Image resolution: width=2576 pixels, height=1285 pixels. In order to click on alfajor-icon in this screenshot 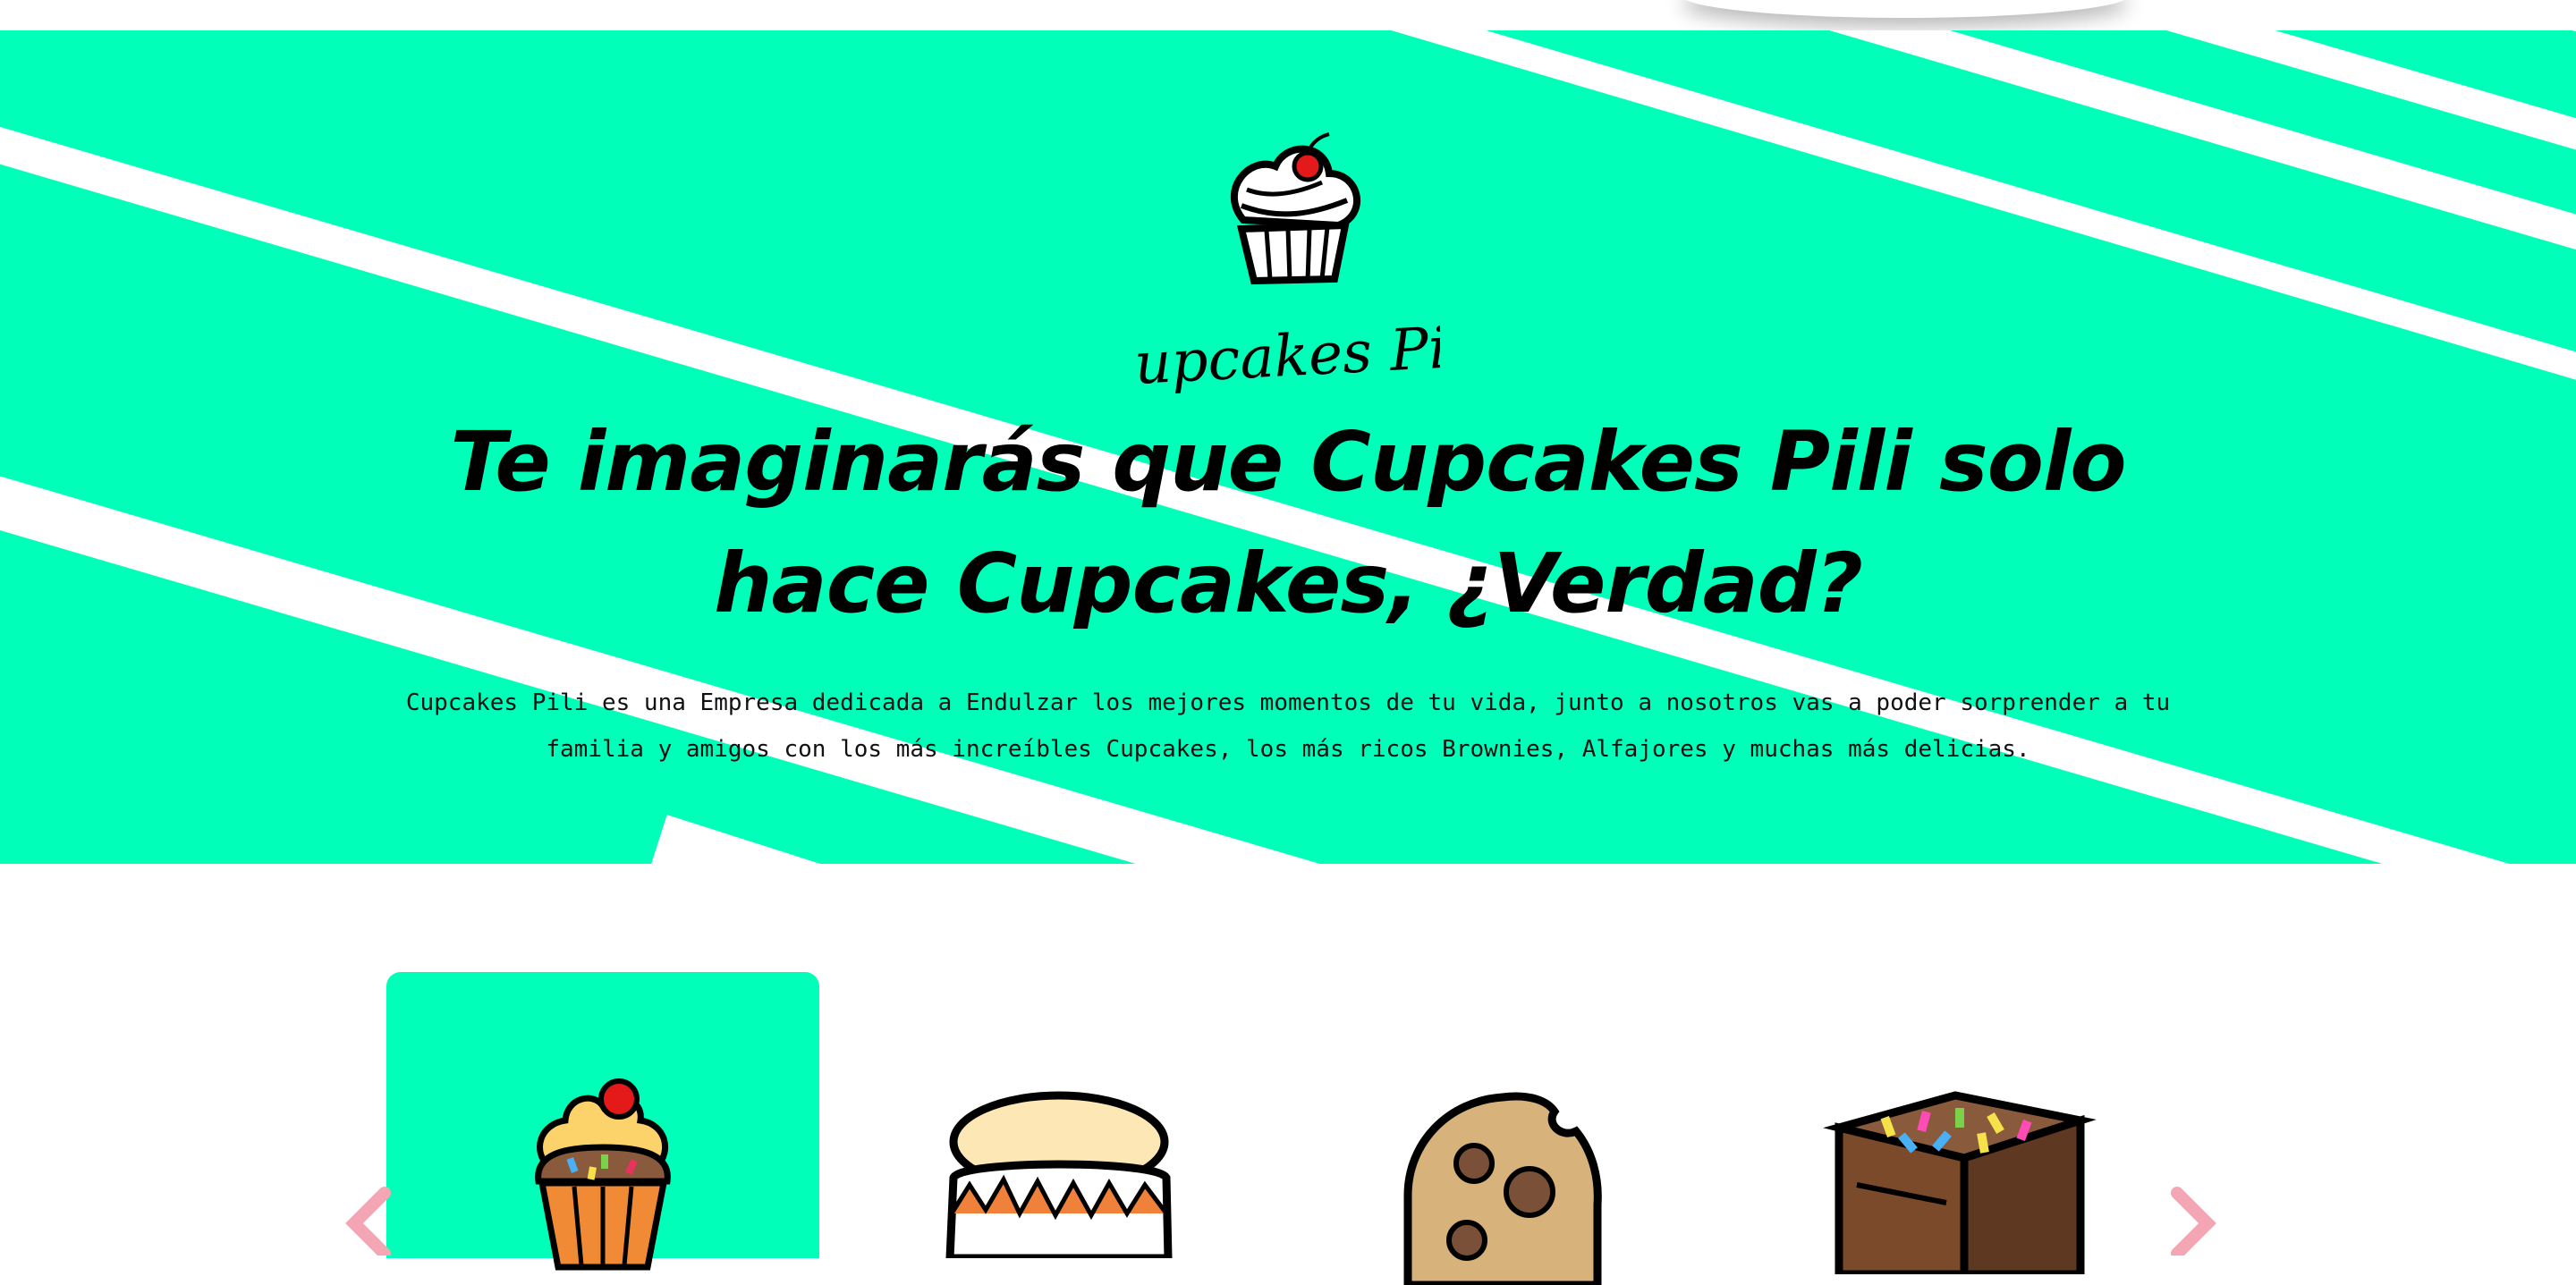, I will do `click(1059, 1175)`.